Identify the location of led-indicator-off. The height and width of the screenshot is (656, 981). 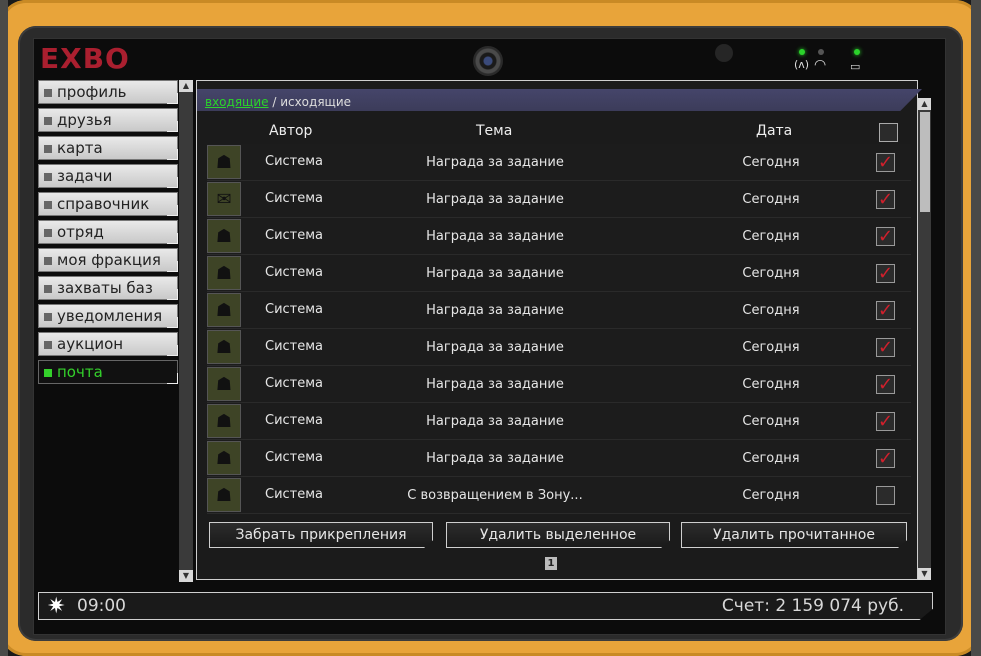
(821, 52).